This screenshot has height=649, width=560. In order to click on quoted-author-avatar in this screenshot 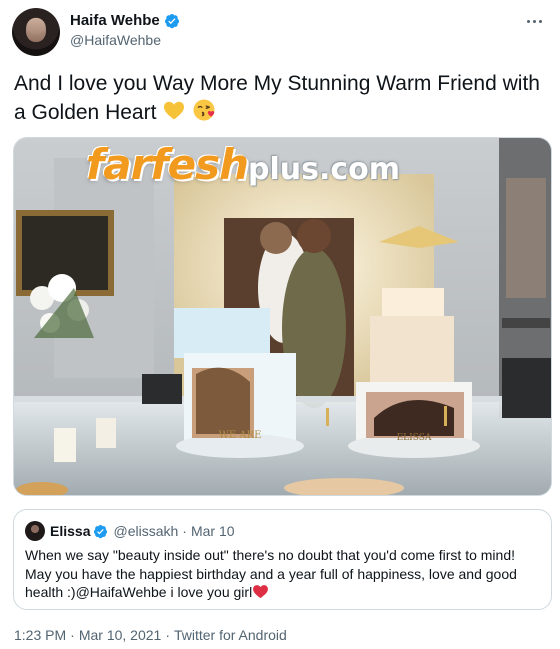, I will do `click(35, 531)`.